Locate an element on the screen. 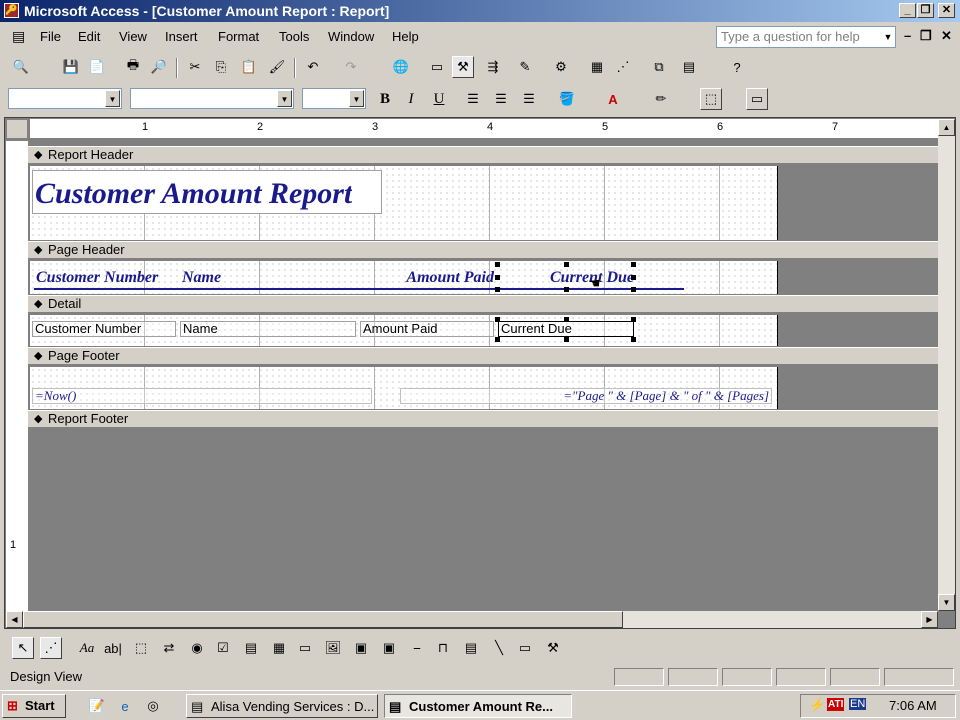 The width and height of the screenshot is (960, 720). menu-edit: Edit is located at coordinates (89, 36).